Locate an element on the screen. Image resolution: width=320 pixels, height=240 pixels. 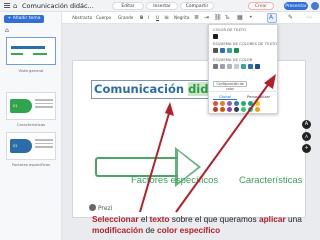
edit-label: Editar is located at coordinates (128, 6).